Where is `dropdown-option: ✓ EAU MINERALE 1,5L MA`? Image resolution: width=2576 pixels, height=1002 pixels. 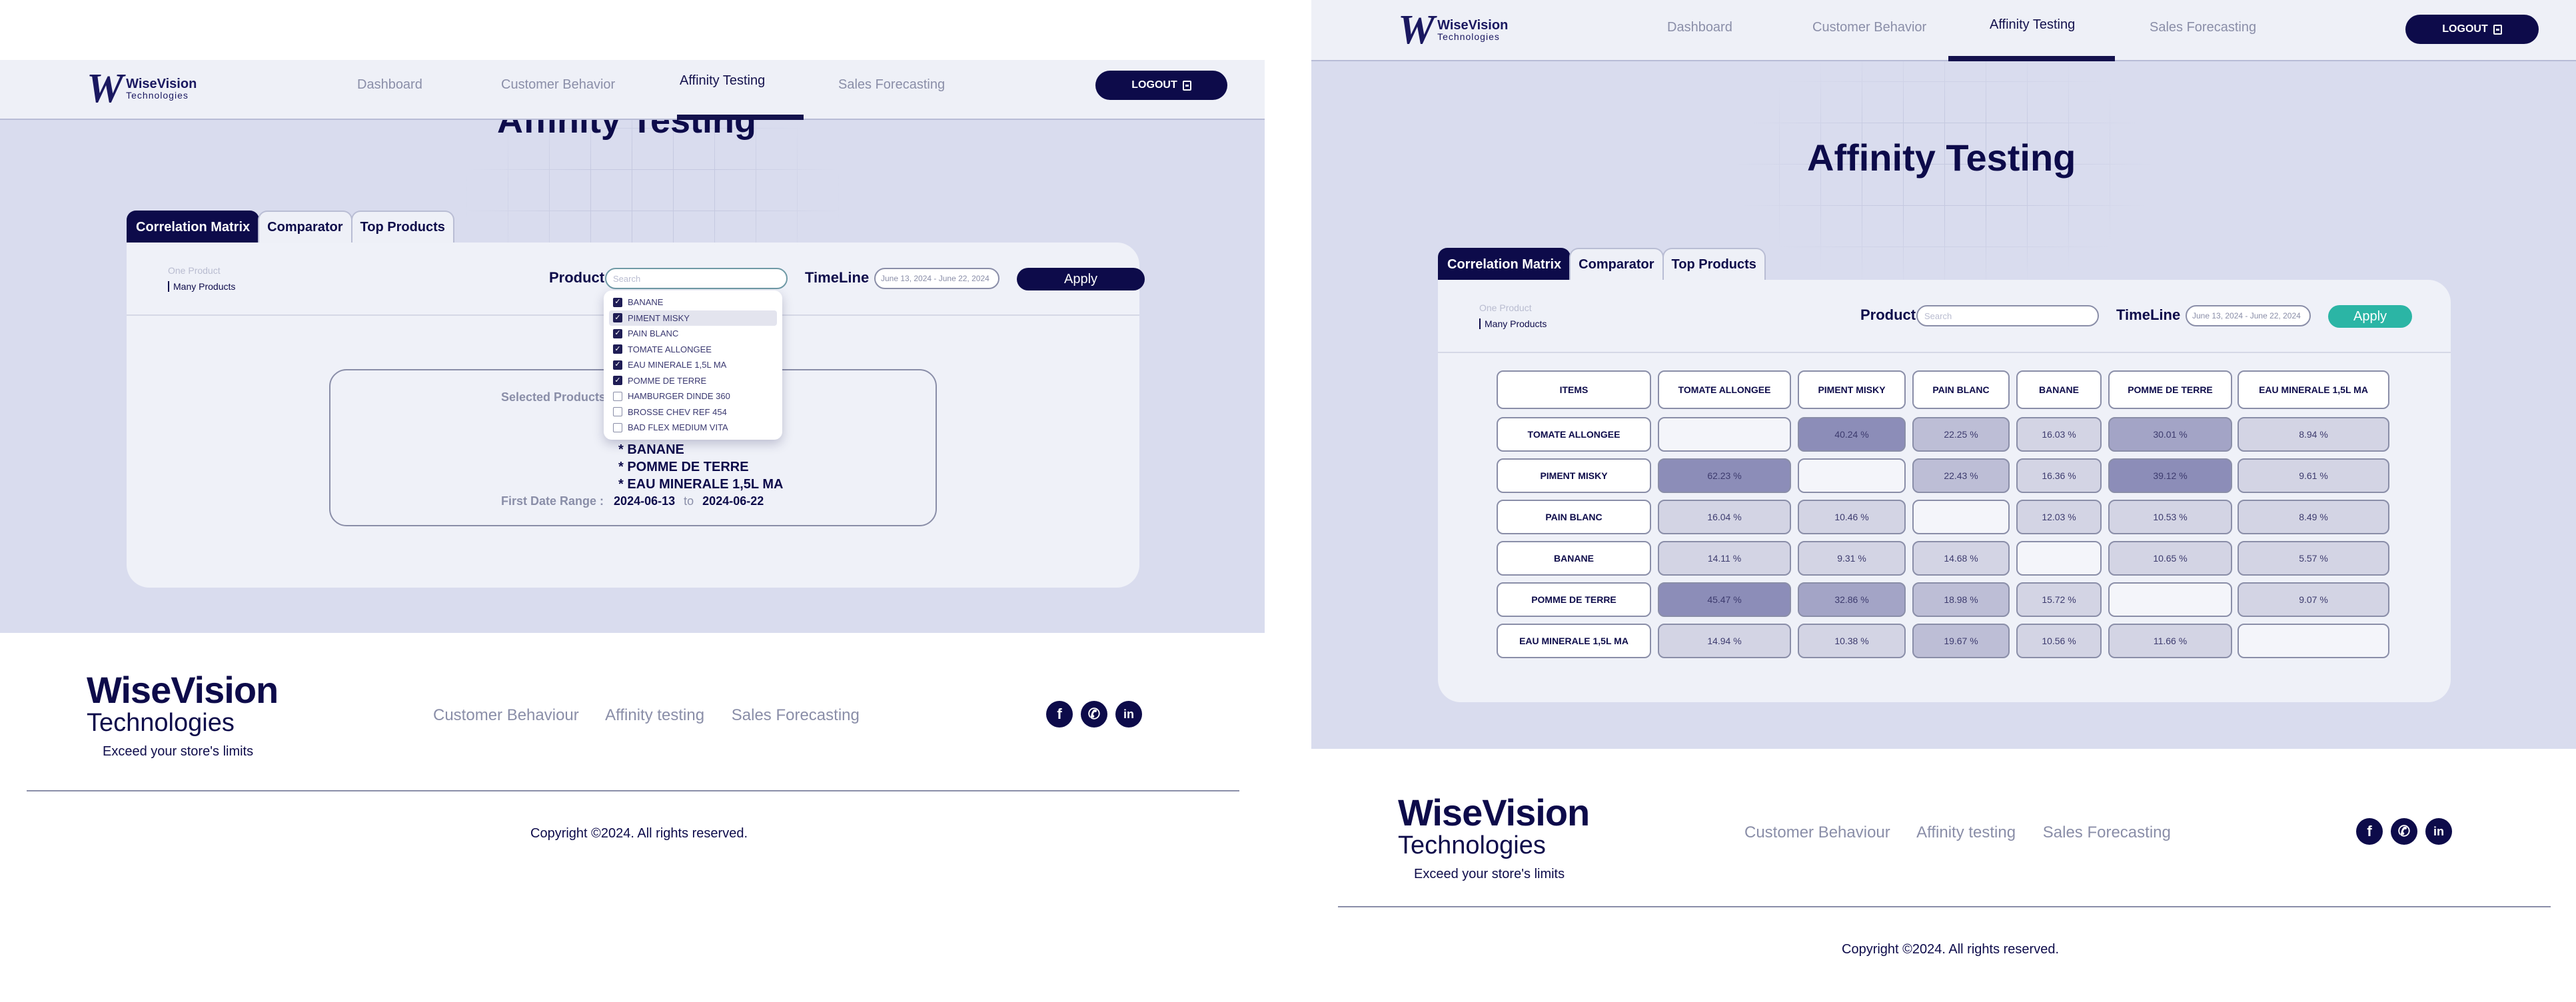 dropdown-option: ✓ EAU MINERALE 1,5L MA is located at coordinates (693, 365).